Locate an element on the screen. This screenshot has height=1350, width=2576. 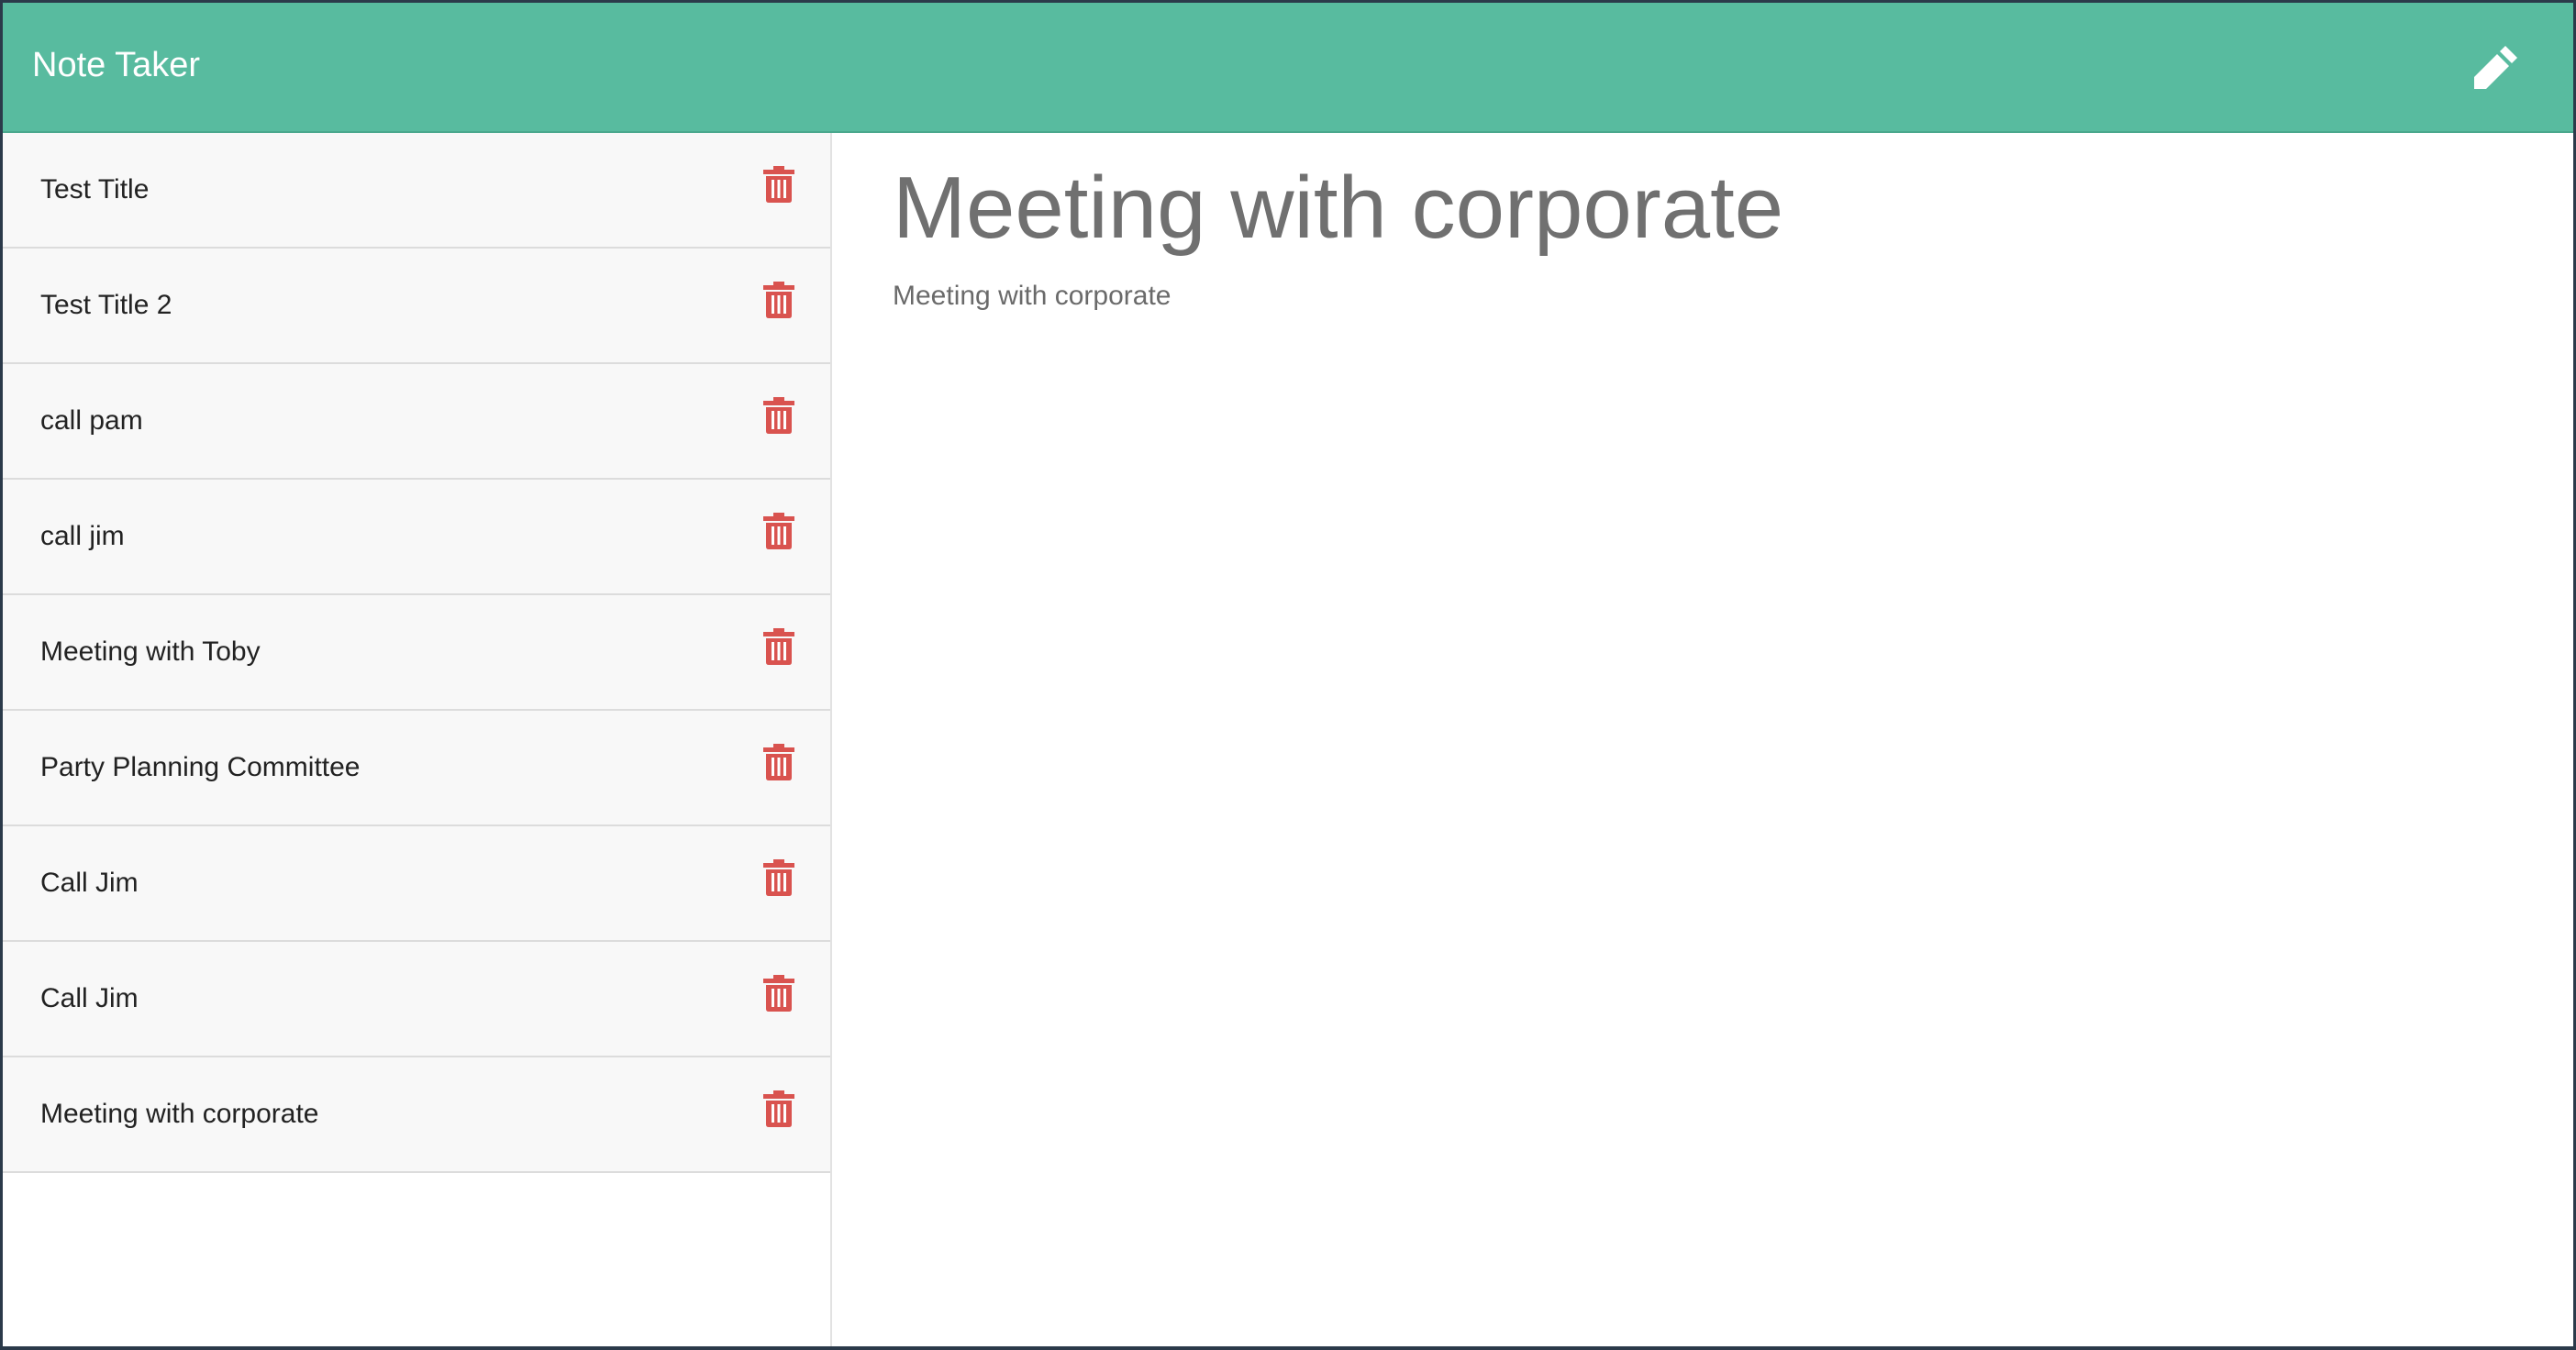
note-list-item-title: Party Planning Committee is located at coordinates (200, 767).